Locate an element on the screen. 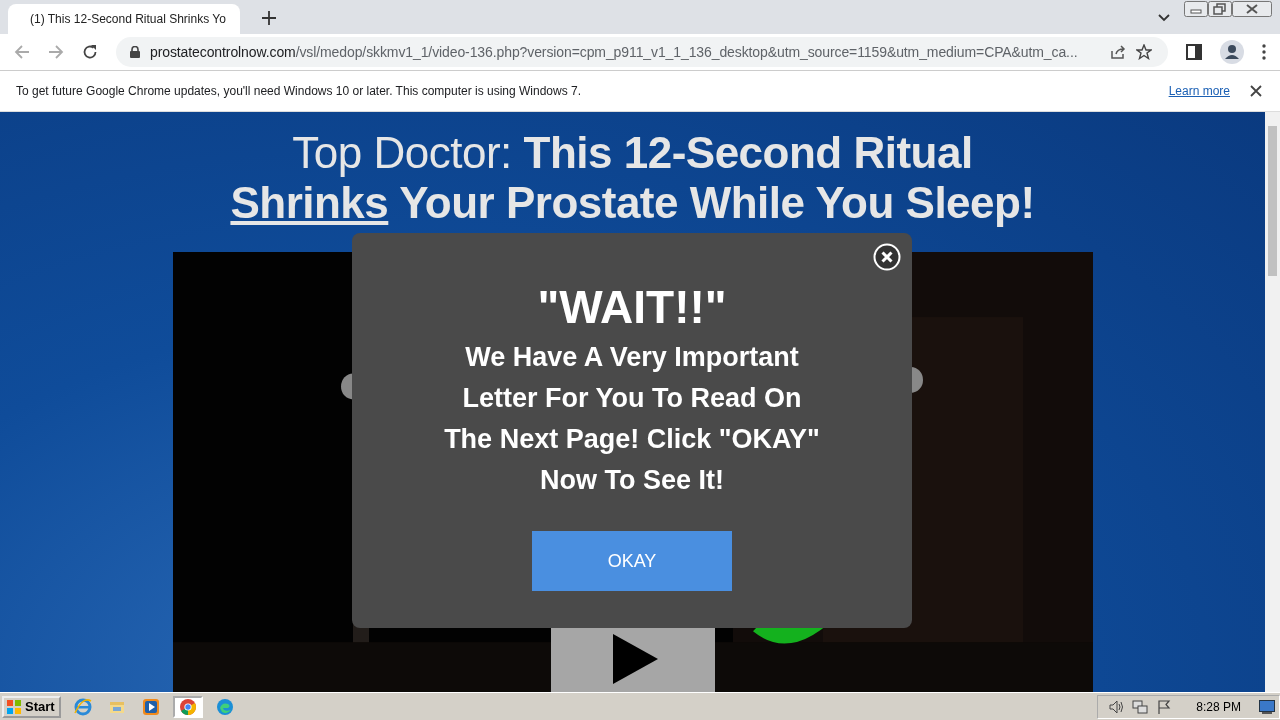 The image size is (1280, 720). popup-title: "WAIT!!" is located at coordinates (632, 307).